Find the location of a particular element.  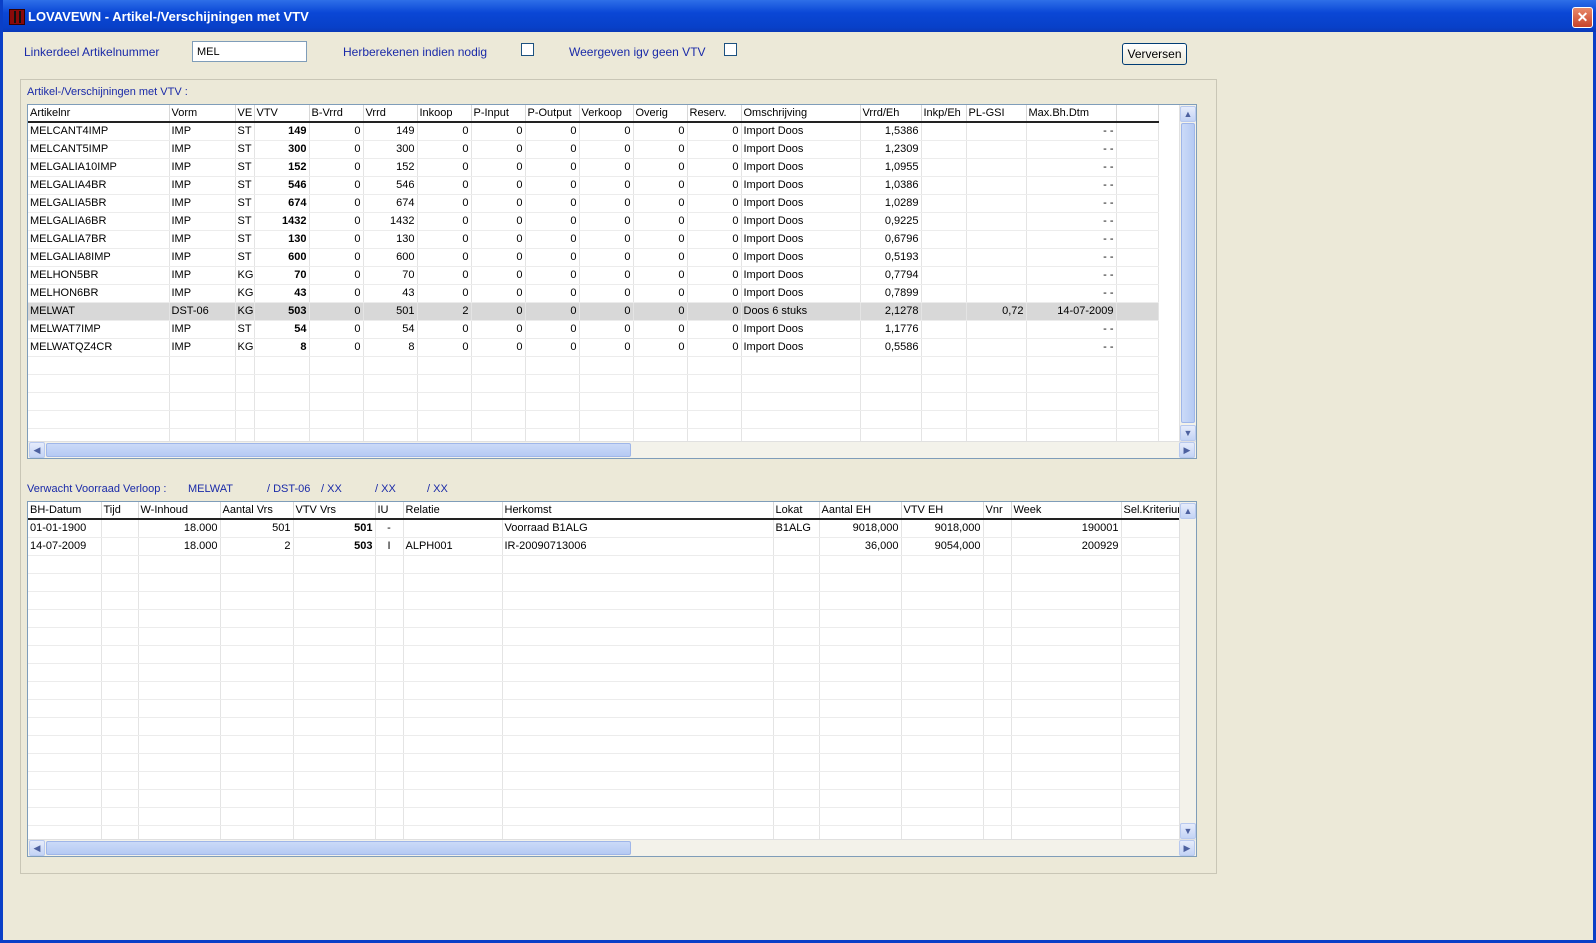

column-header: Lokat is located at coordinates (796, 511).